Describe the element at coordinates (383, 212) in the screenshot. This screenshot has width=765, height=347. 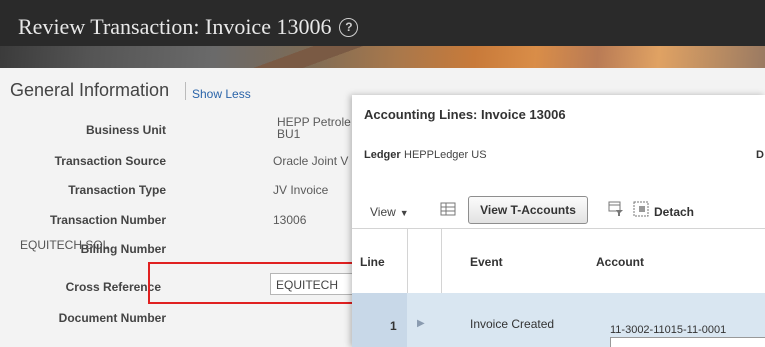
I see `view-menu-label: View` at that location.